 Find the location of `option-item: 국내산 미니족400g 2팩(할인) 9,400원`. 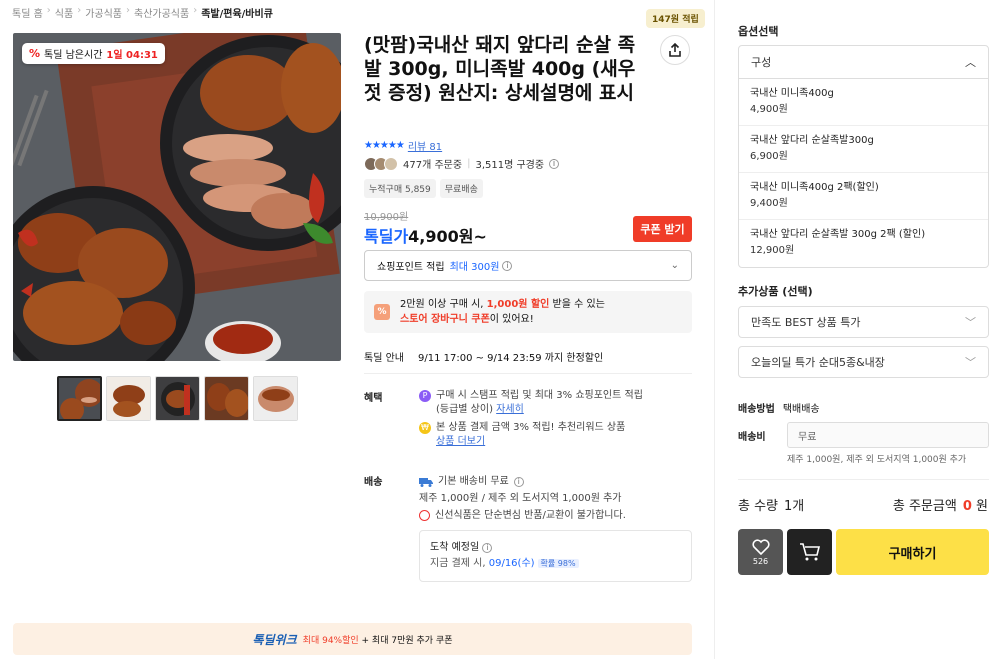

option-item: 국내산 미니족400g 2팩(할인) 9,400원 is located at coordinates (863, 196).